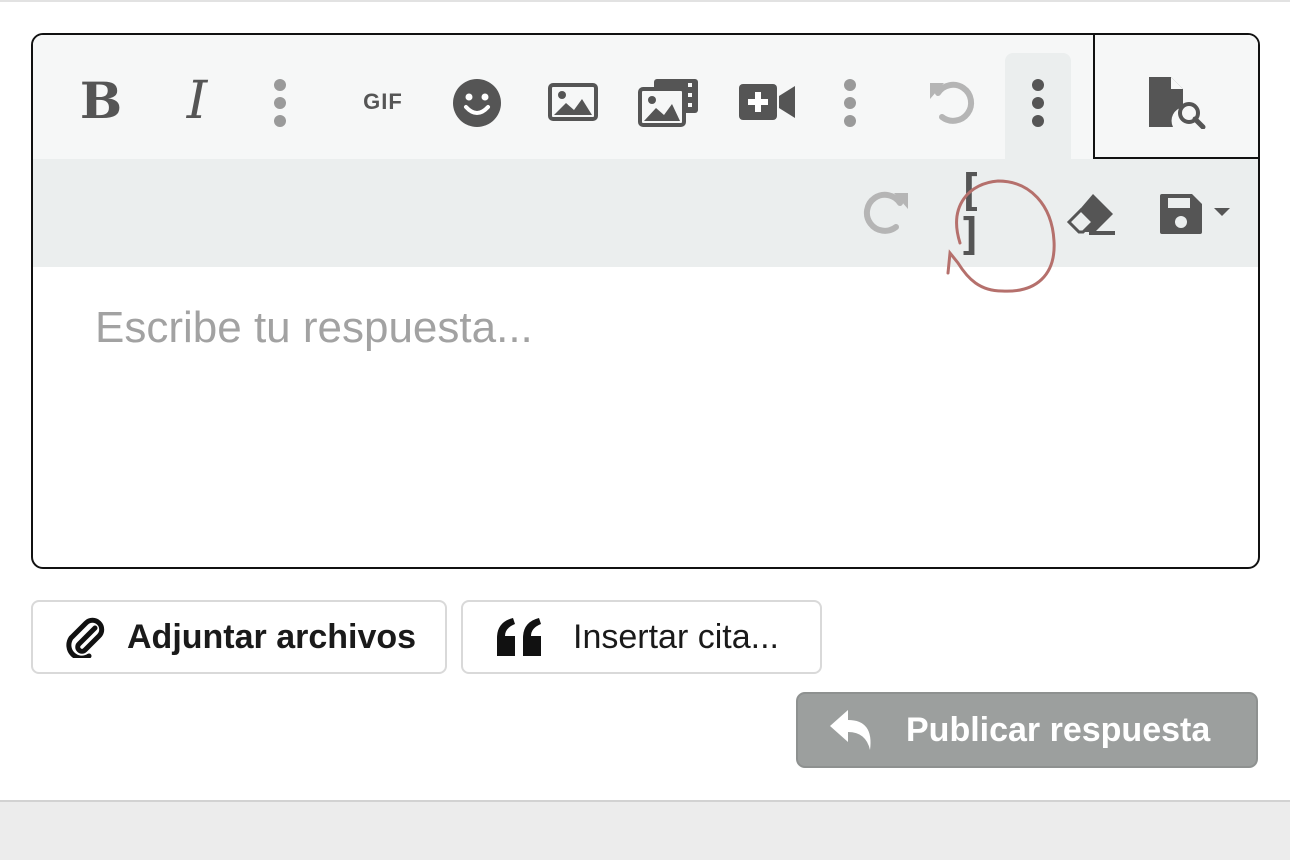 The height and width of the screenshot is (860, 1290). Describe the element at coordinates (850, 730) in the screenshot. I see `reply-arrow-icon` at that location.